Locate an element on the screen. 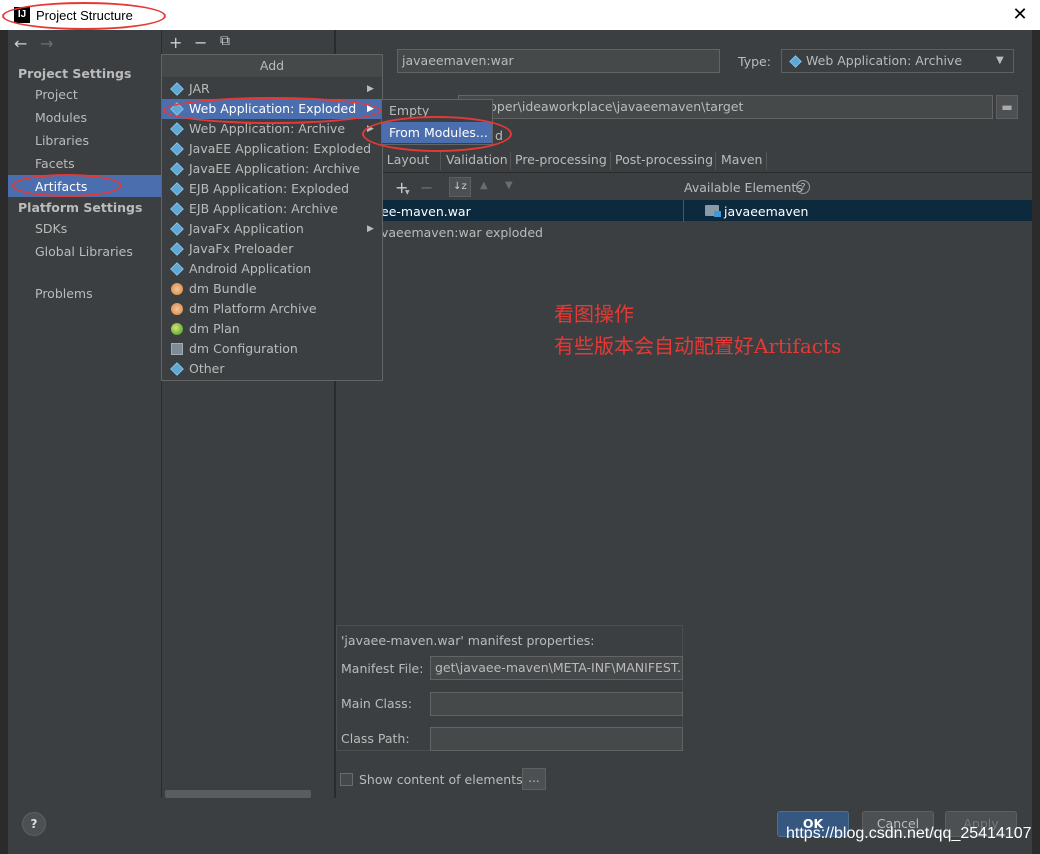 The image size is (1040, 854). popup-item-label: Android Application is located at coordinates (250, 268).